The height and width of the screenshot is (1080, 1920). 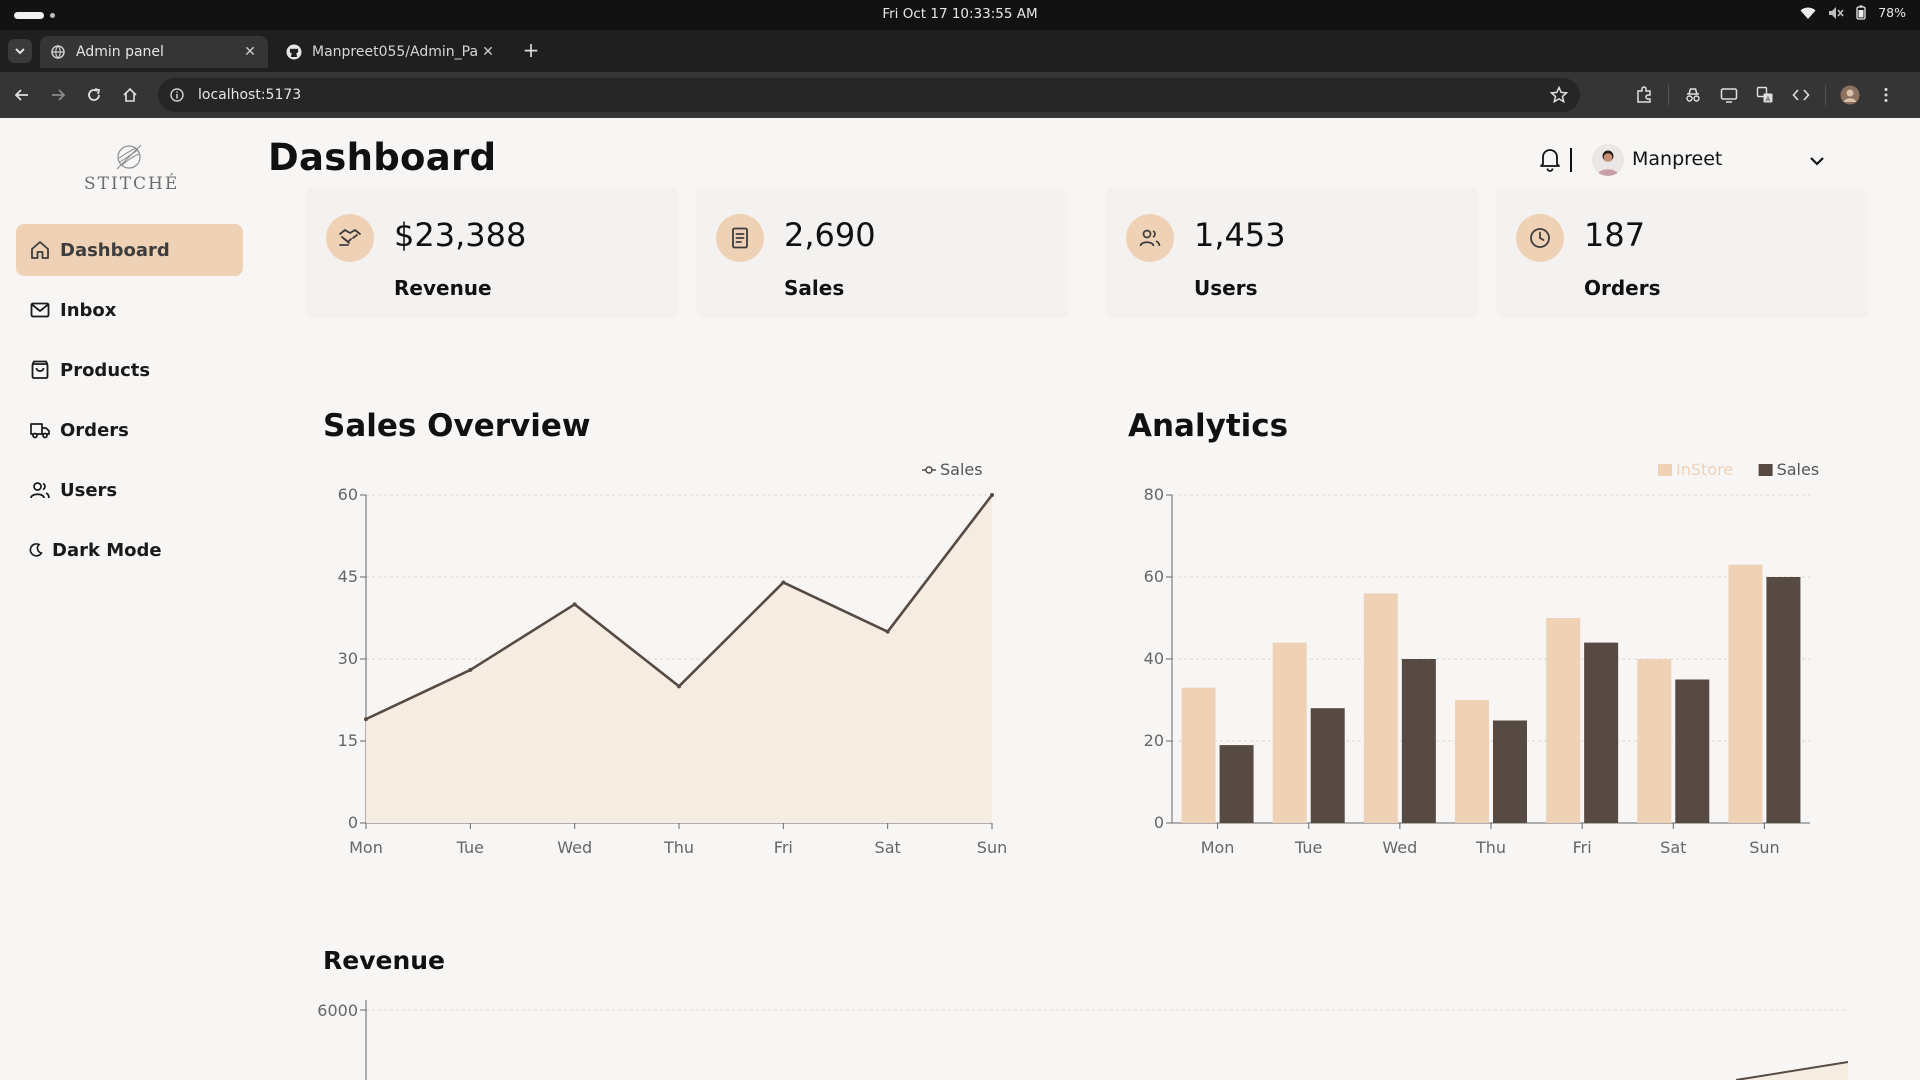 What do you see at coordinates (960, 51) in the screenshot?
I see `browser-tab-strip: Admin panel ✕ Manpreet055/Admin_Pa ✕ +` at bounding box center [960, 51].